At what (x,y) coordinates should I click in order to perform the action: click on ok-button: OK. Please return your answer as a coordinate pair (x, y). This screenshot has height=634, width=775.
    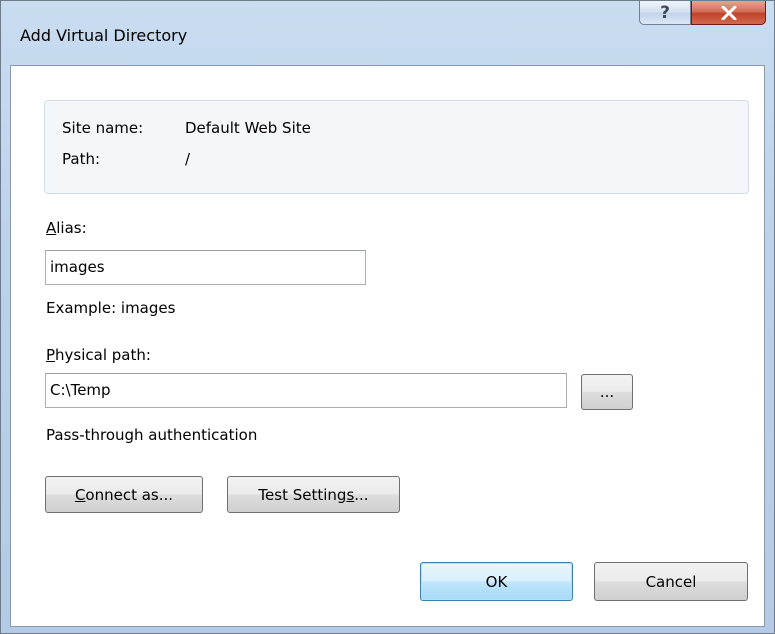
    Looking at the image, I should click on (496, 581).